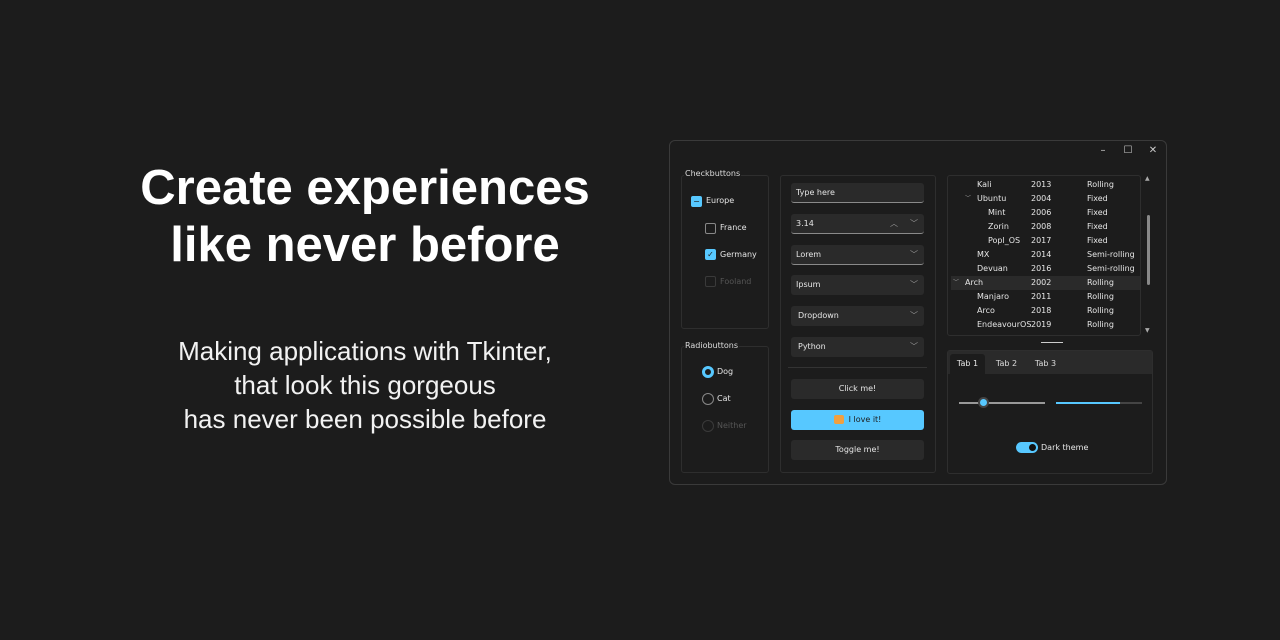  What do you see at coordinates (365, 188) in the screenshot?
I see `headline-line: Create experiences` at bounding box center [365, 188].